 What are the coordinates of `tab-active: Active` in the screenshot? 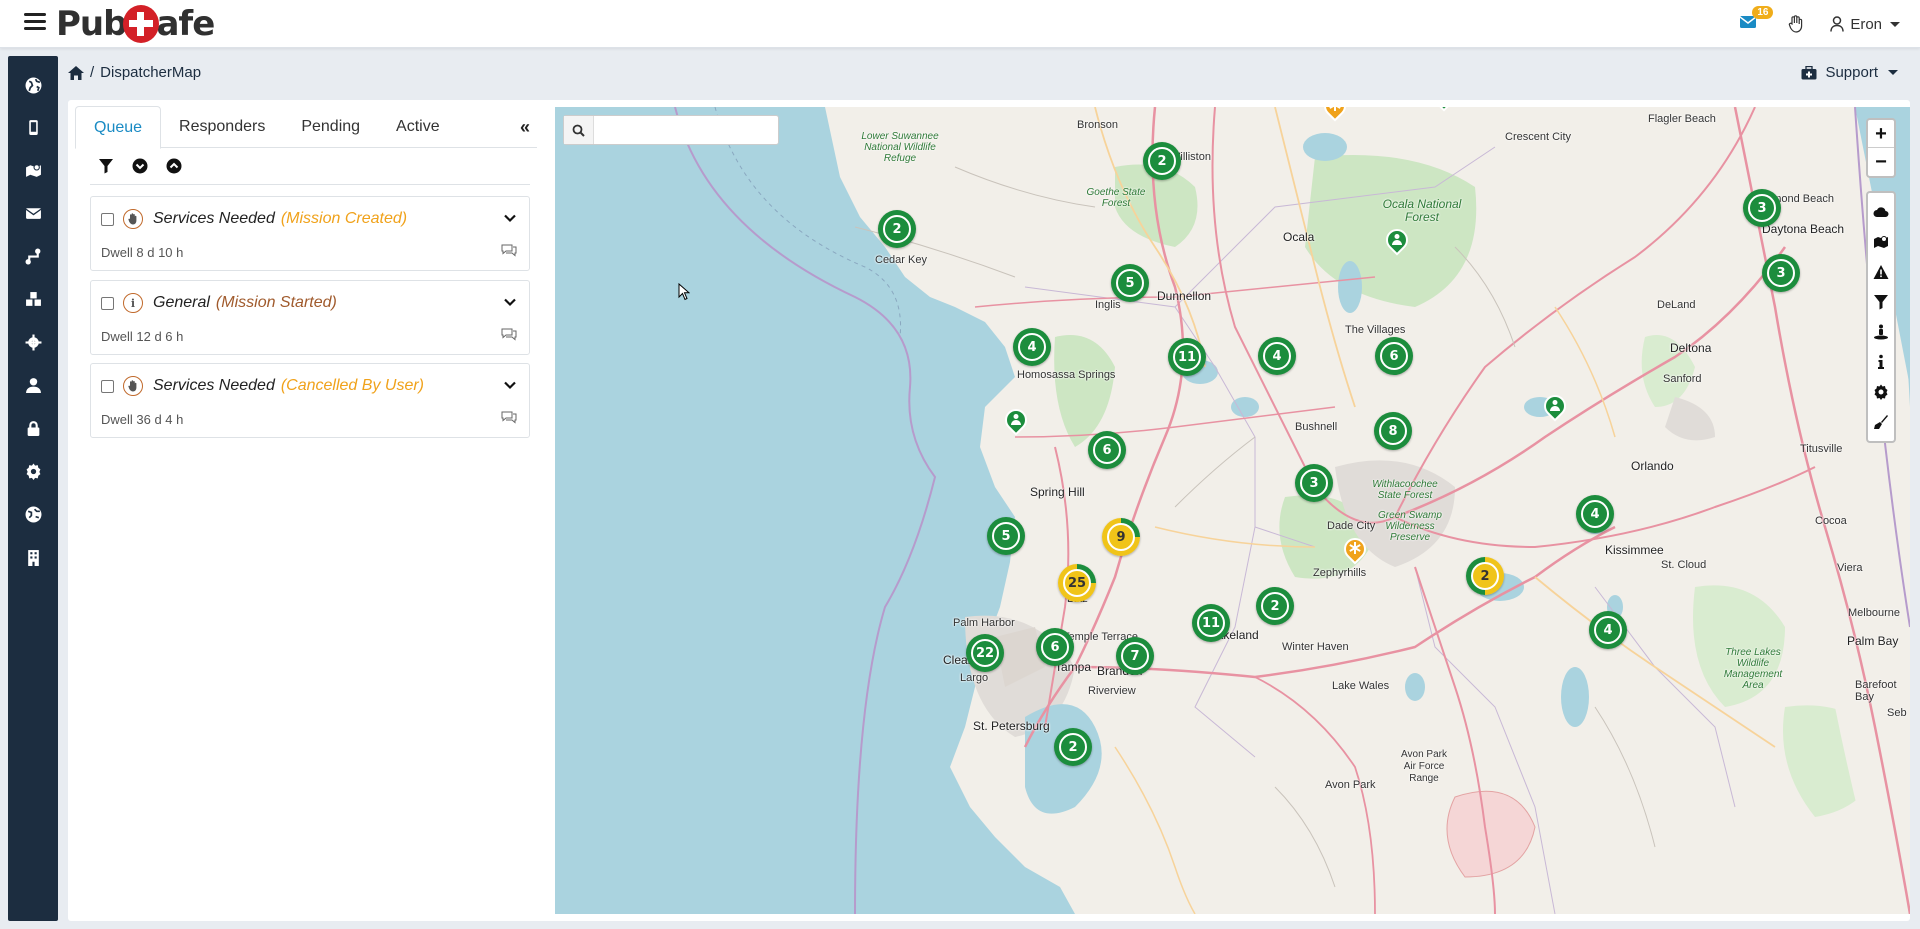 It's located at (418, 127).